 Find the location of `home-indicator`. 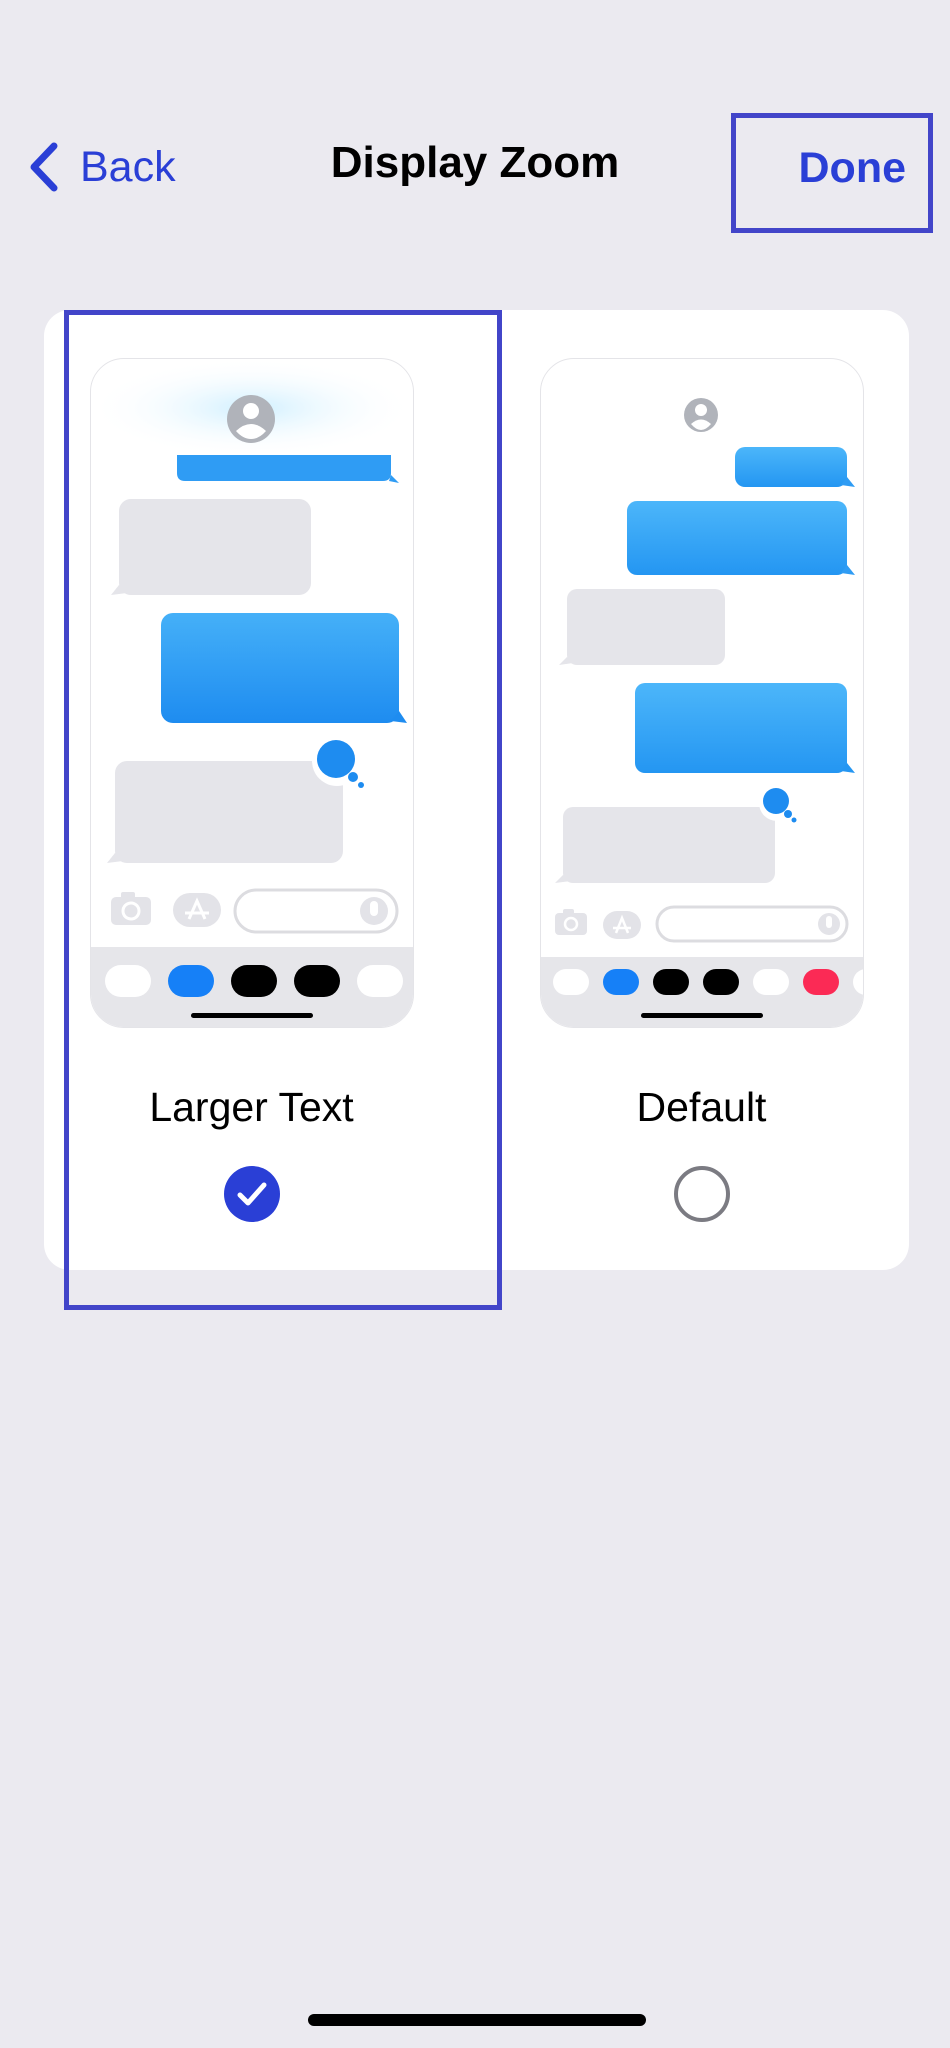

home-indicator is located at coordinates (477, 2020).